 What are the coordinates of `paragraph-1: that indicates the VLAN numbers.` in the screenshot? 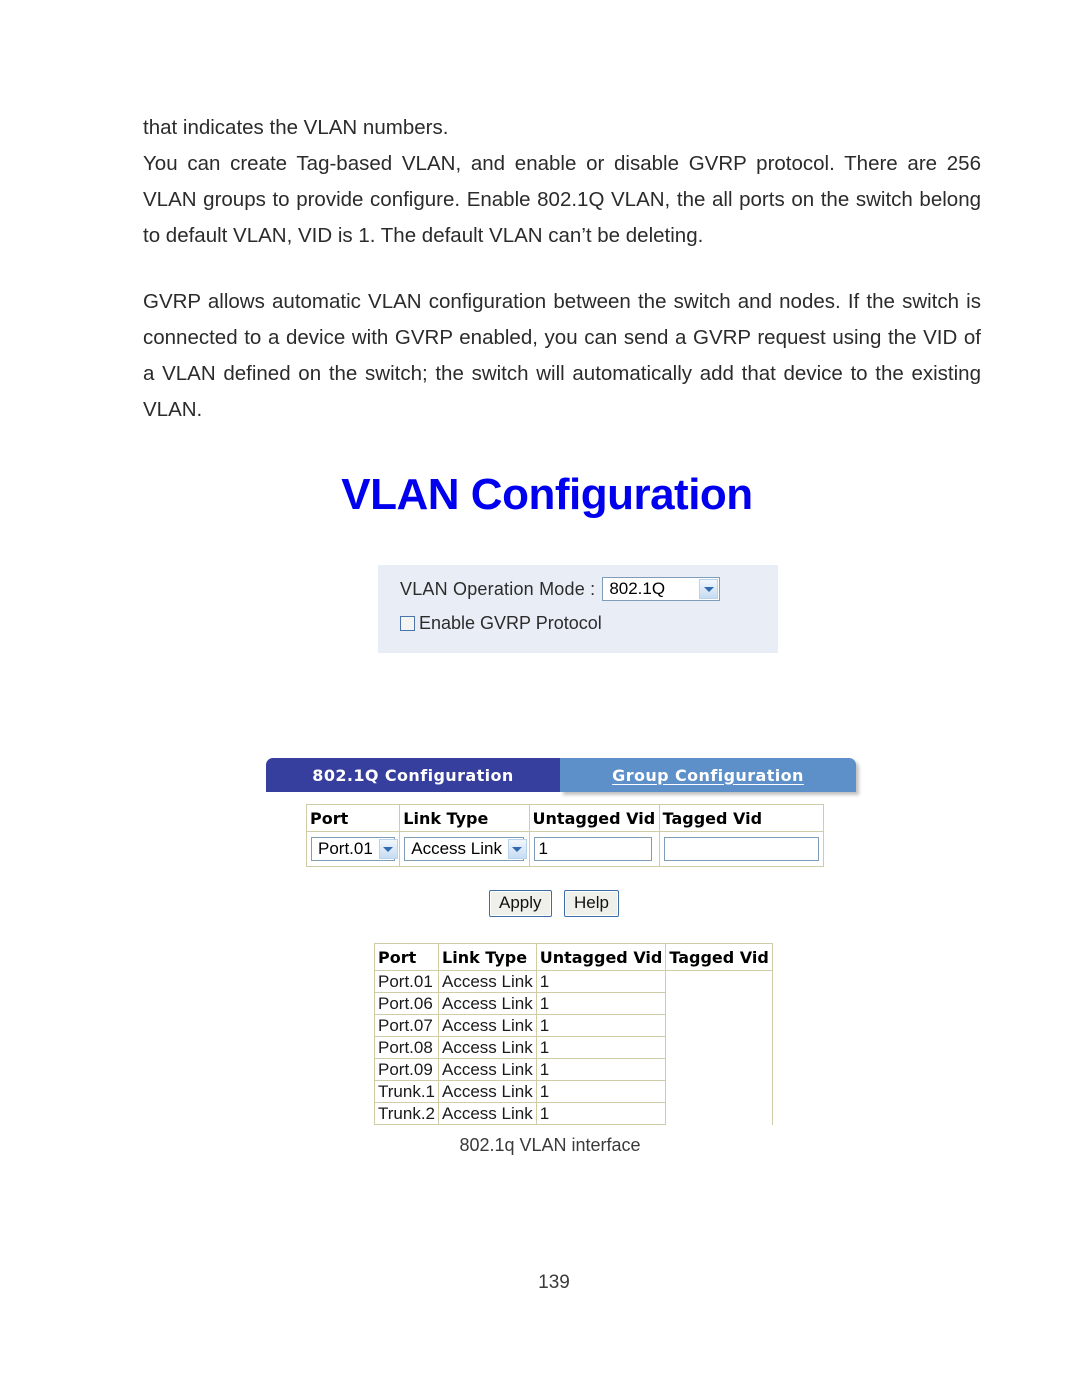 It's located at (296, 127).